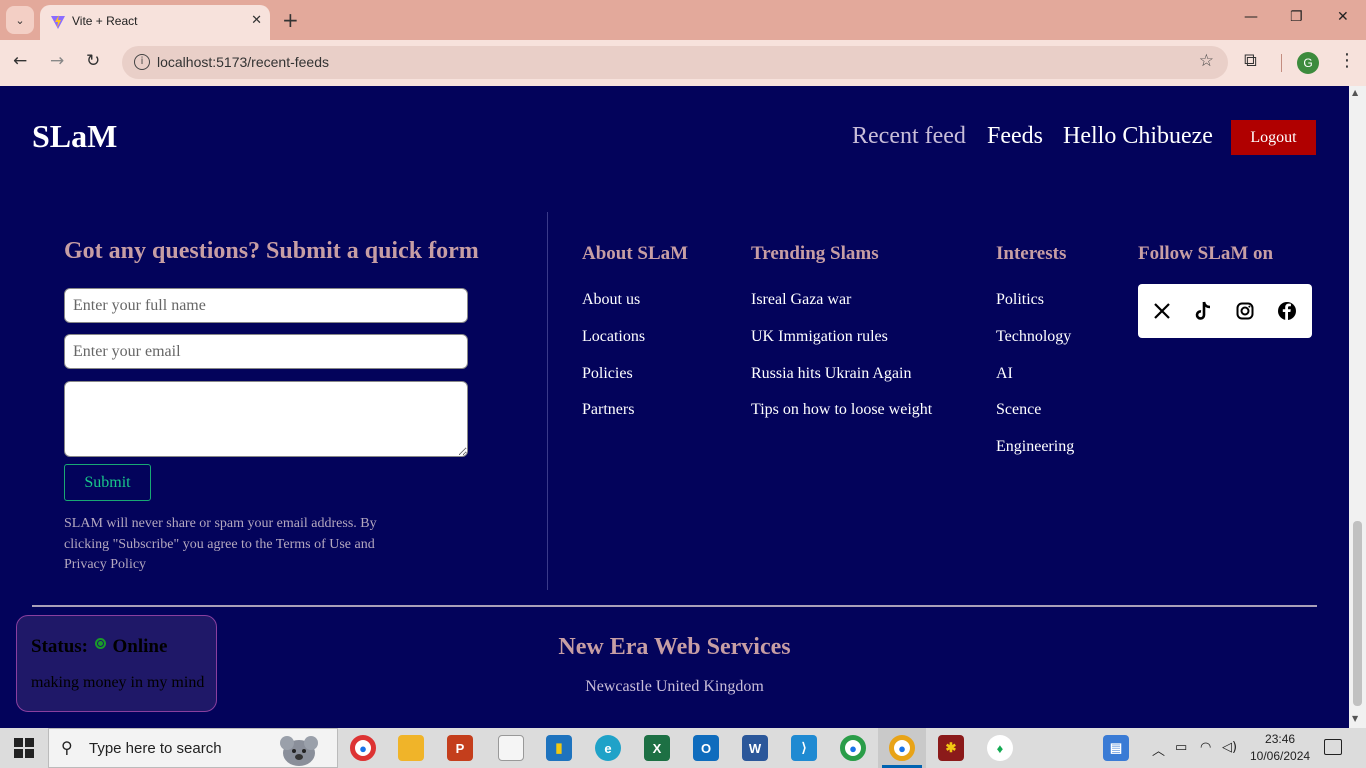  What do you see at coordinates (1357, 407) in the screenshot?
I see `page-scrollbar: ▲ ▼` at bounding box center [1357, 407].